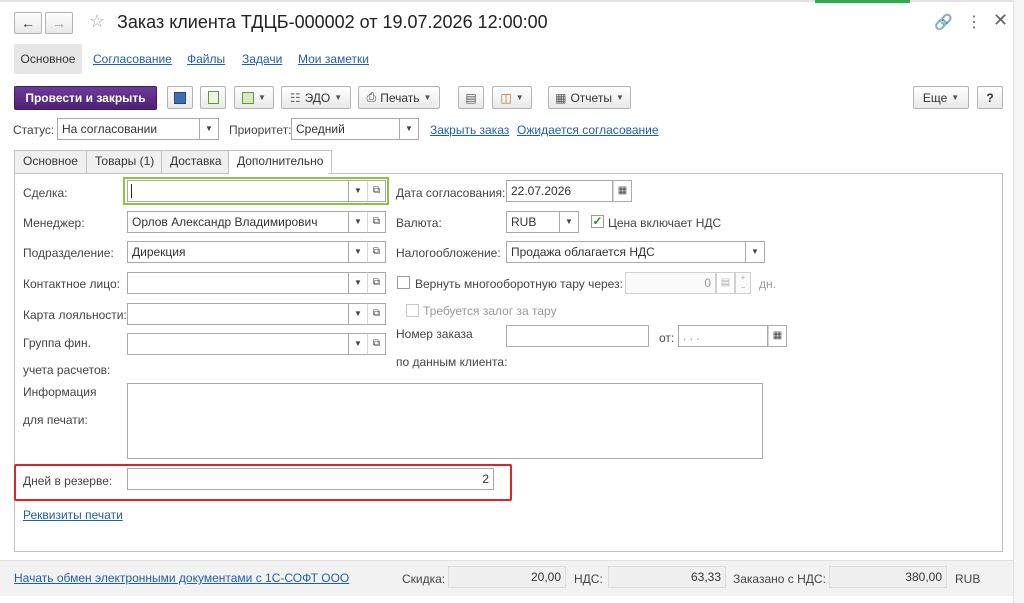 The image size is (1024, 603). What do you see at coordinates (1000, 20) in the screenshot?
I see `close-icon: ✕` at bounding box center [1000, 20].